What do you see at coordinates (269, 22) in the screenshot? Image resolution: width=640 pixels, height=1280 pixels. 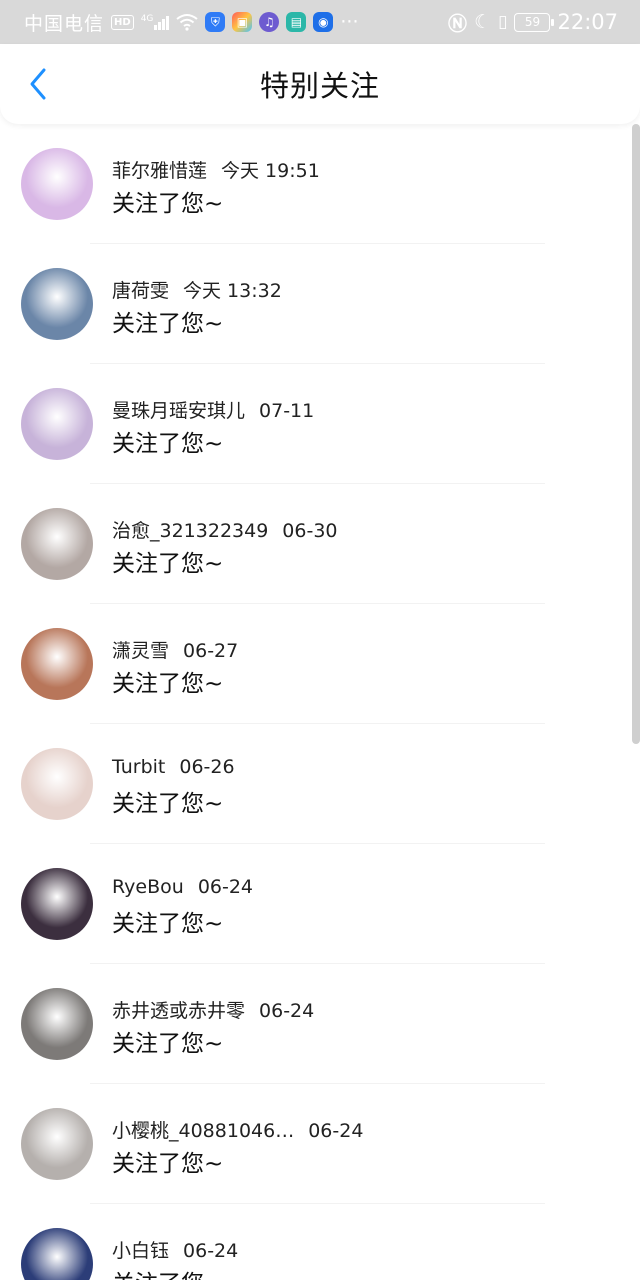 I see `music-app-icon: ♫` at bounding box center [269, 22].